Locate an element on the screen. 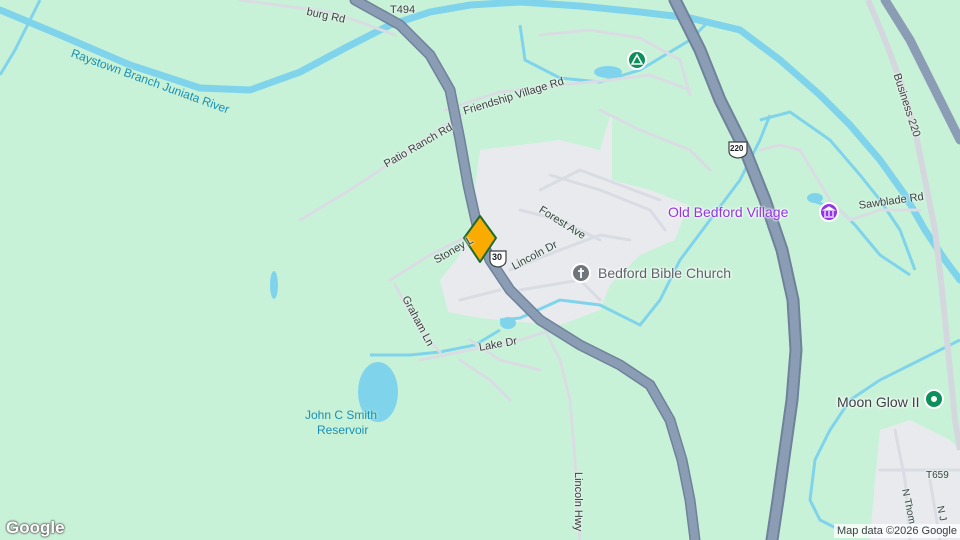  us30-shield: 30 is located at coordinates (498, 259).